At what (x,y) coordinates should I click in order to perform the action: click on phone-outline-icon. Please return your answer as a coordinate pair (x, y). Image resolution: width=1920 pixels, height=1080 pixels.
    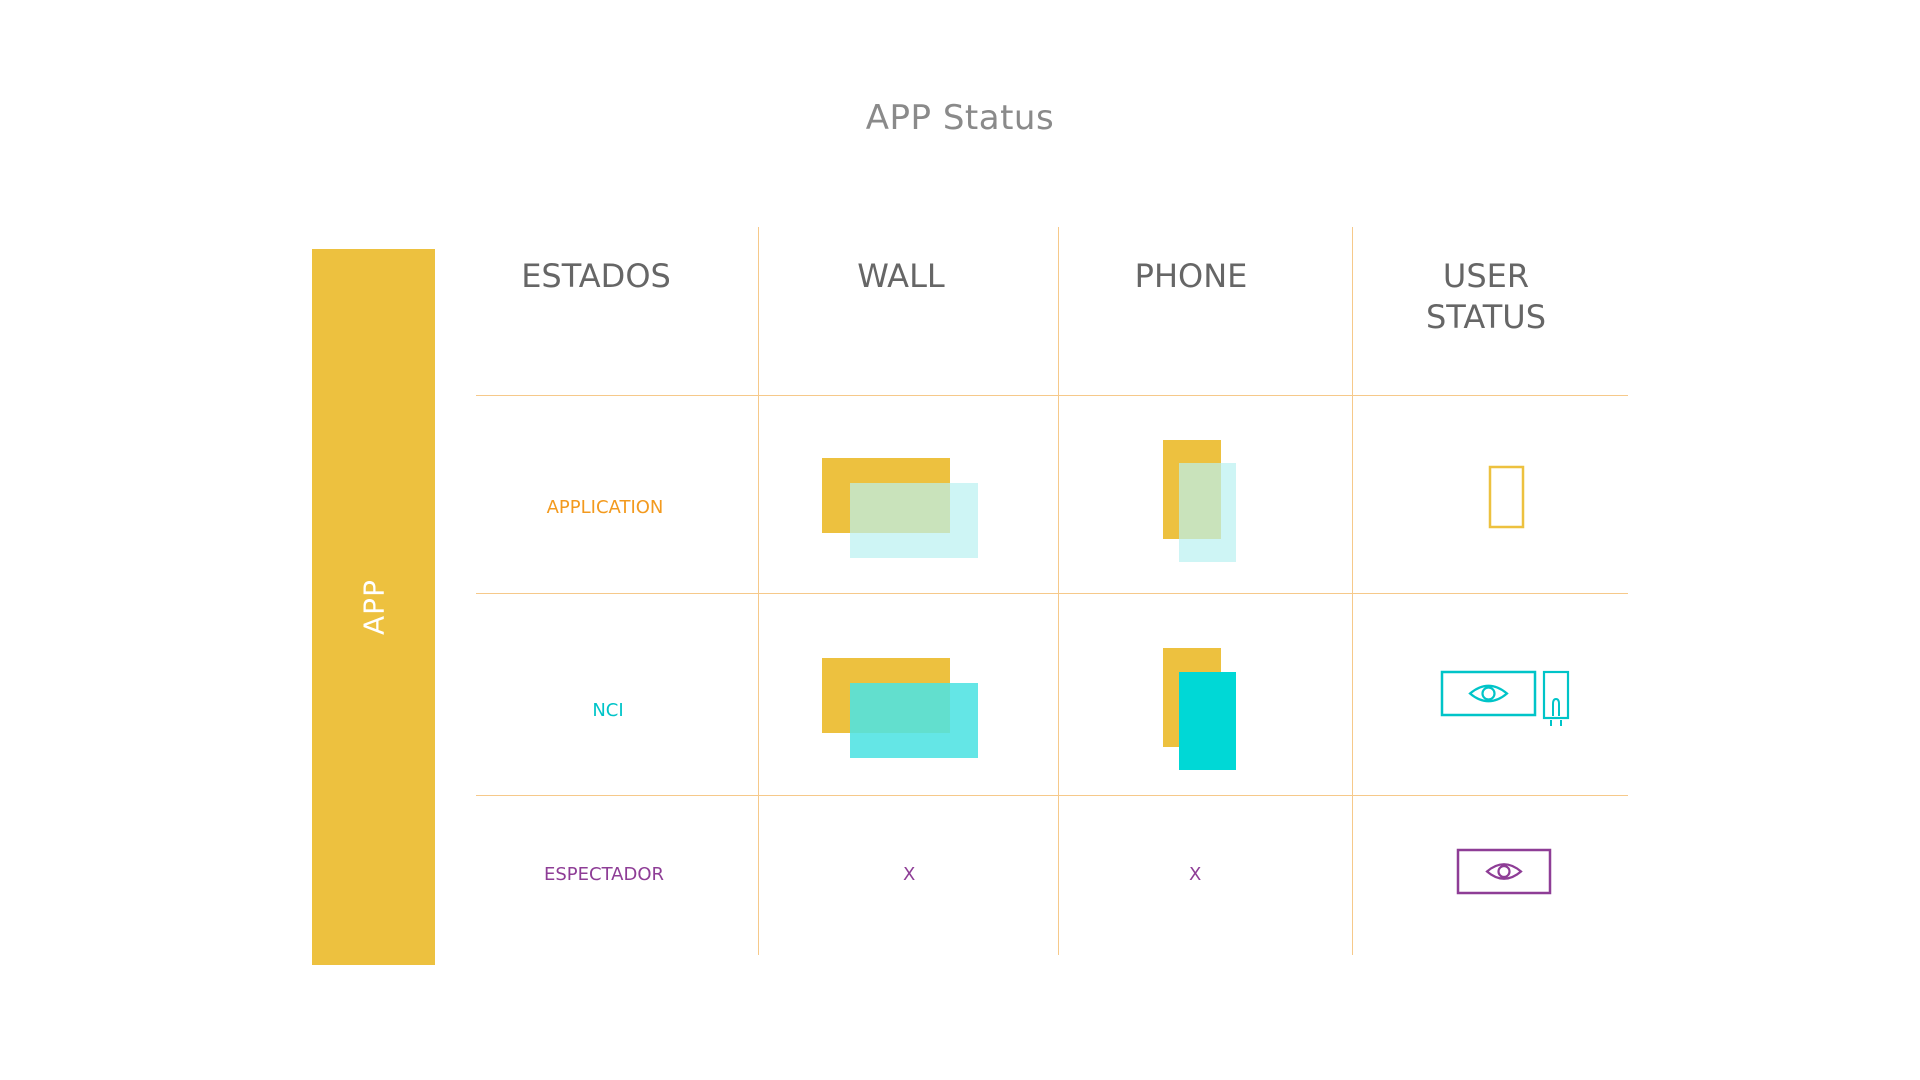
    Looking at the image, I should click on (1506, 497).